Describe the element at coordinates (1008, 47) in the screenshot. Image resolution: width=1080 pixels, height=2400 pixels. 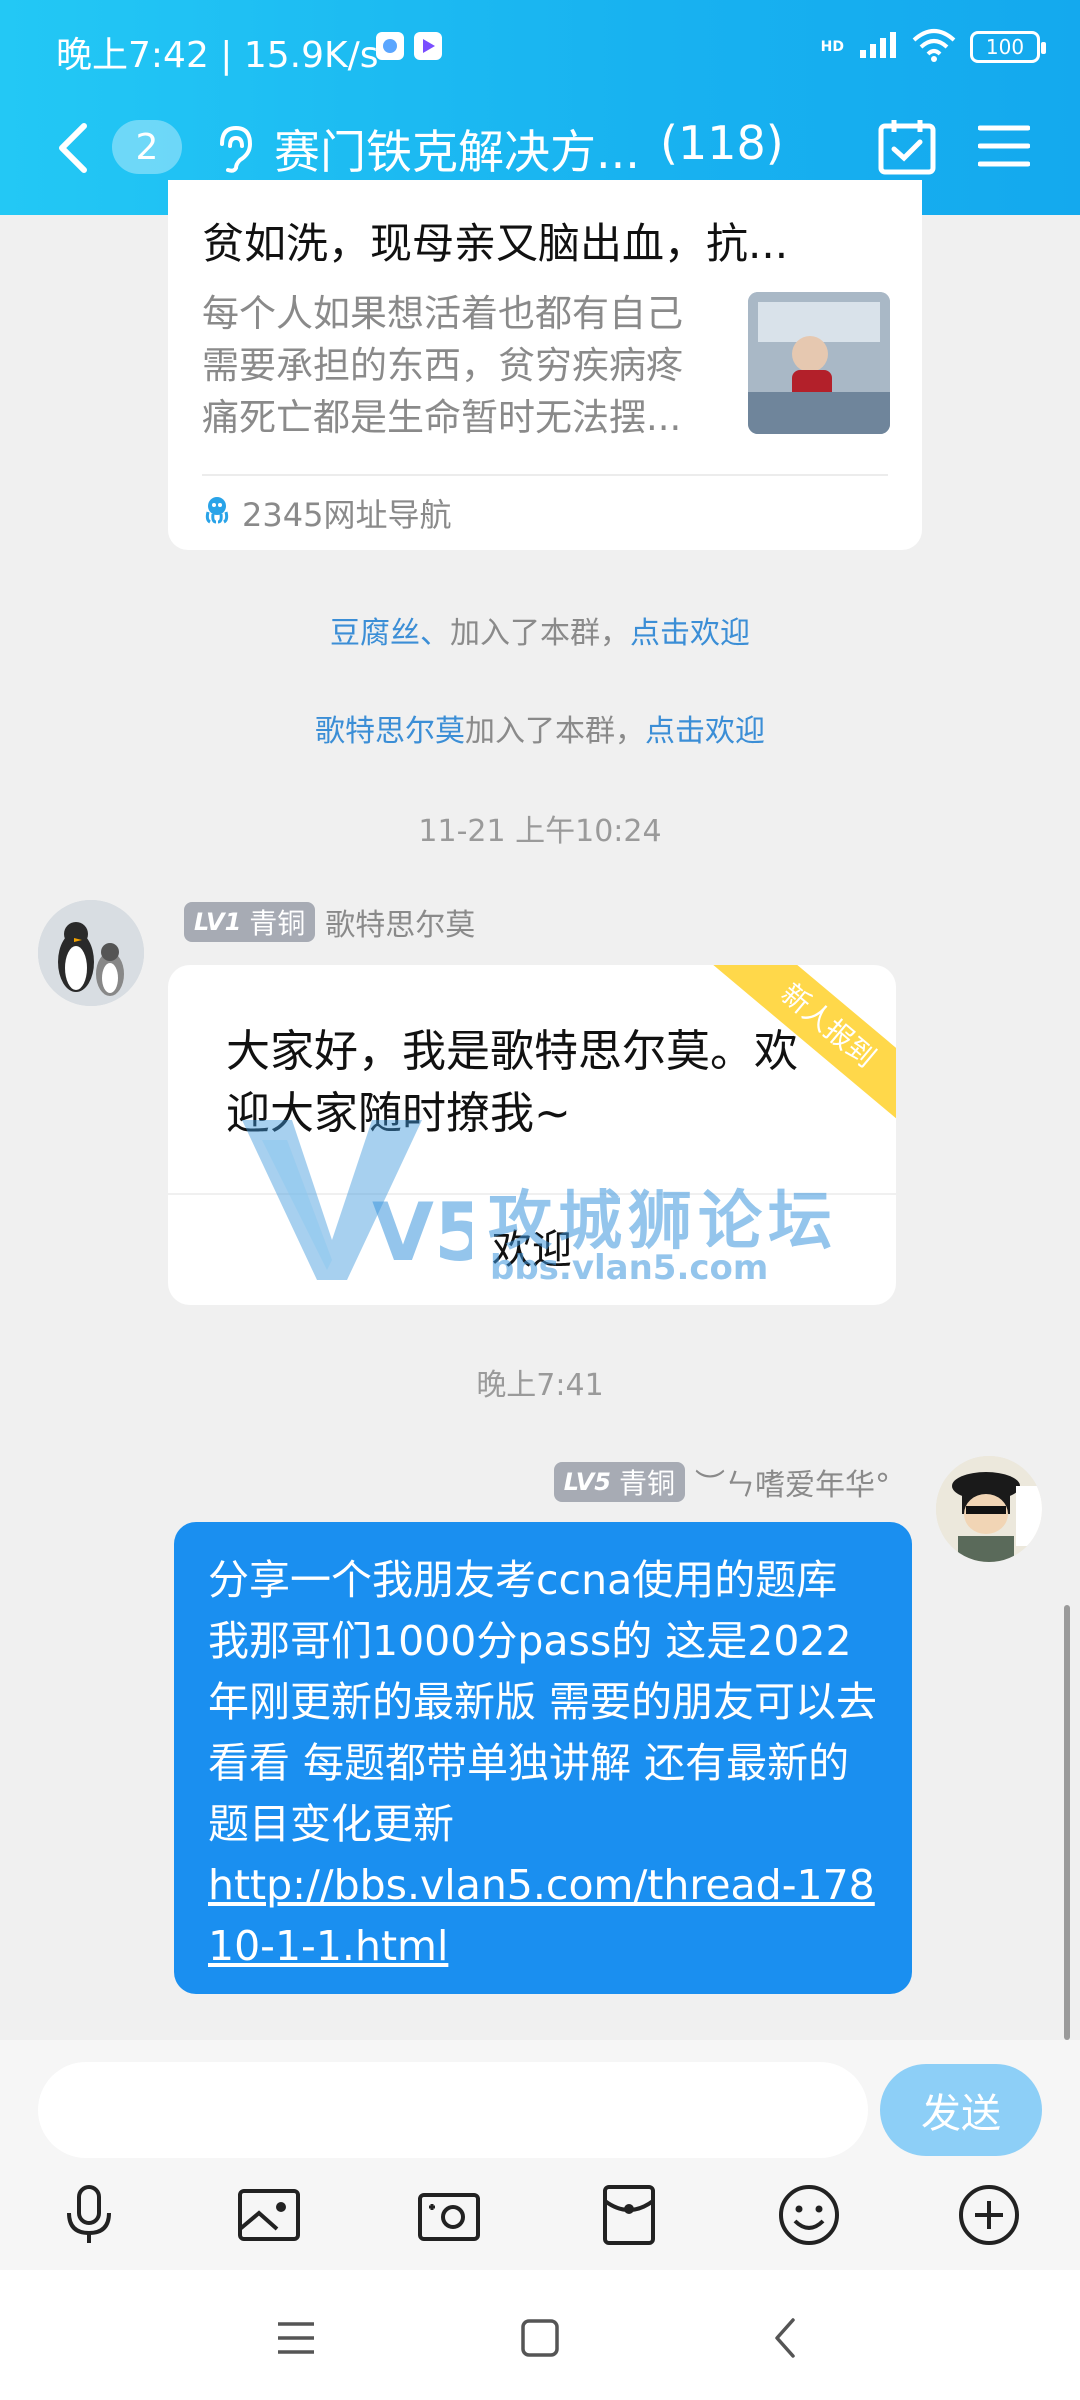
I see `battery-icon: 100` at that location.